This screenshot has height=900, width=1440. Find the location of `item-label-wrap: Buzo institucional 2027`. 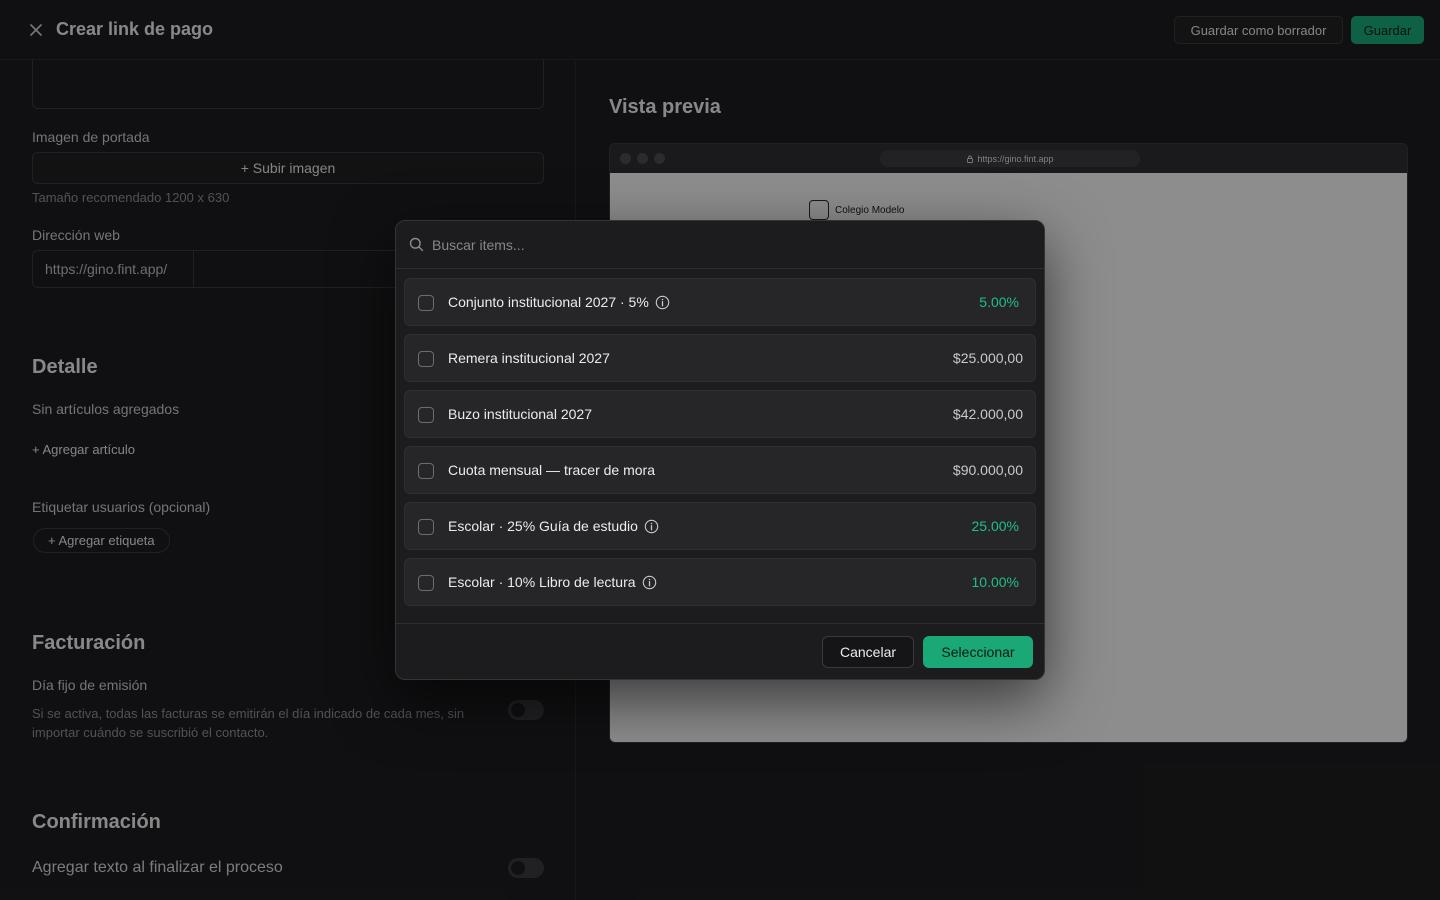

item-label-wrap: Buzo institucional 2027 is located at coordinates (520, 414).